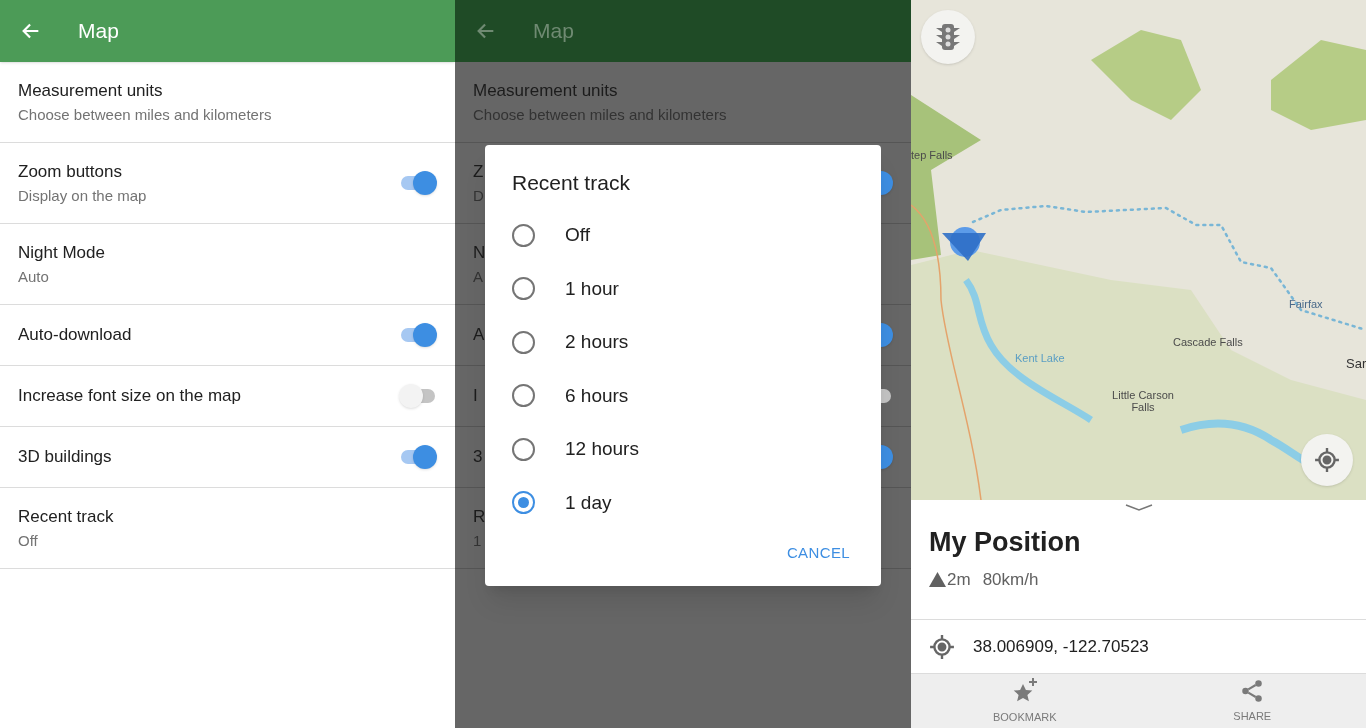 The width and height of the screenshot is (1366, 728). I want to click on map-label: Fairfax, so click(1306, 304).